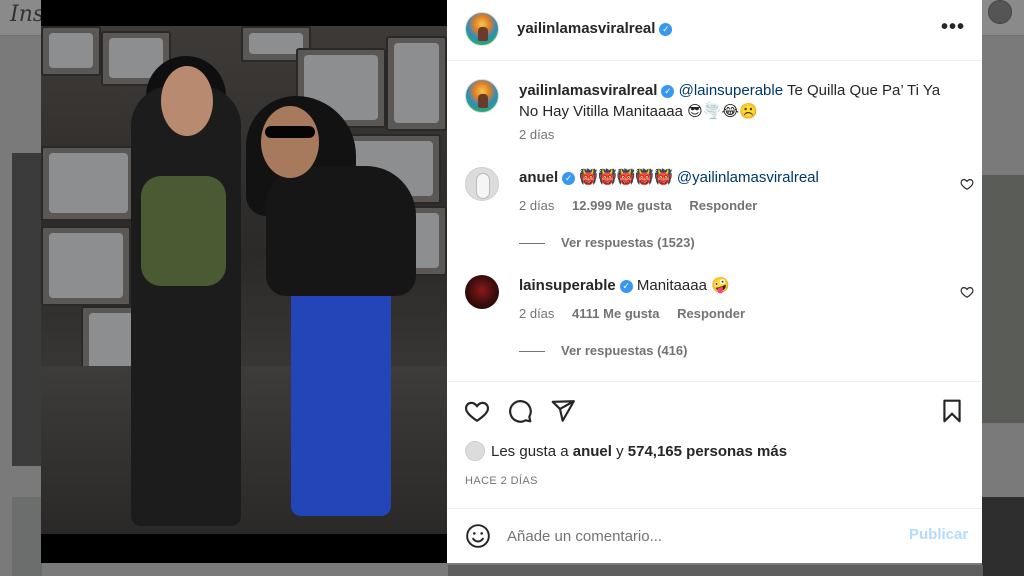 The height and width of the screenshot is (576, 1024). Describe the element at coordinates (938, 534) in the screenshot. I see `publish-button: Publicar` at that location.